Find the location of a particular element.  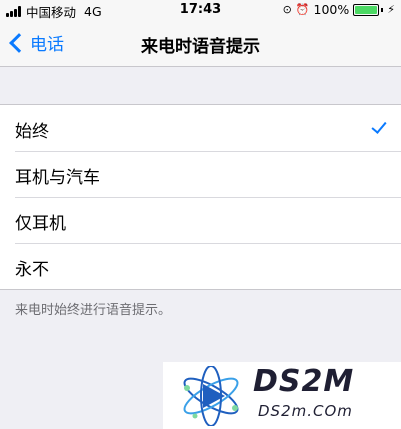

option-label: 仅耳机 is located at coordinates (40, 224).